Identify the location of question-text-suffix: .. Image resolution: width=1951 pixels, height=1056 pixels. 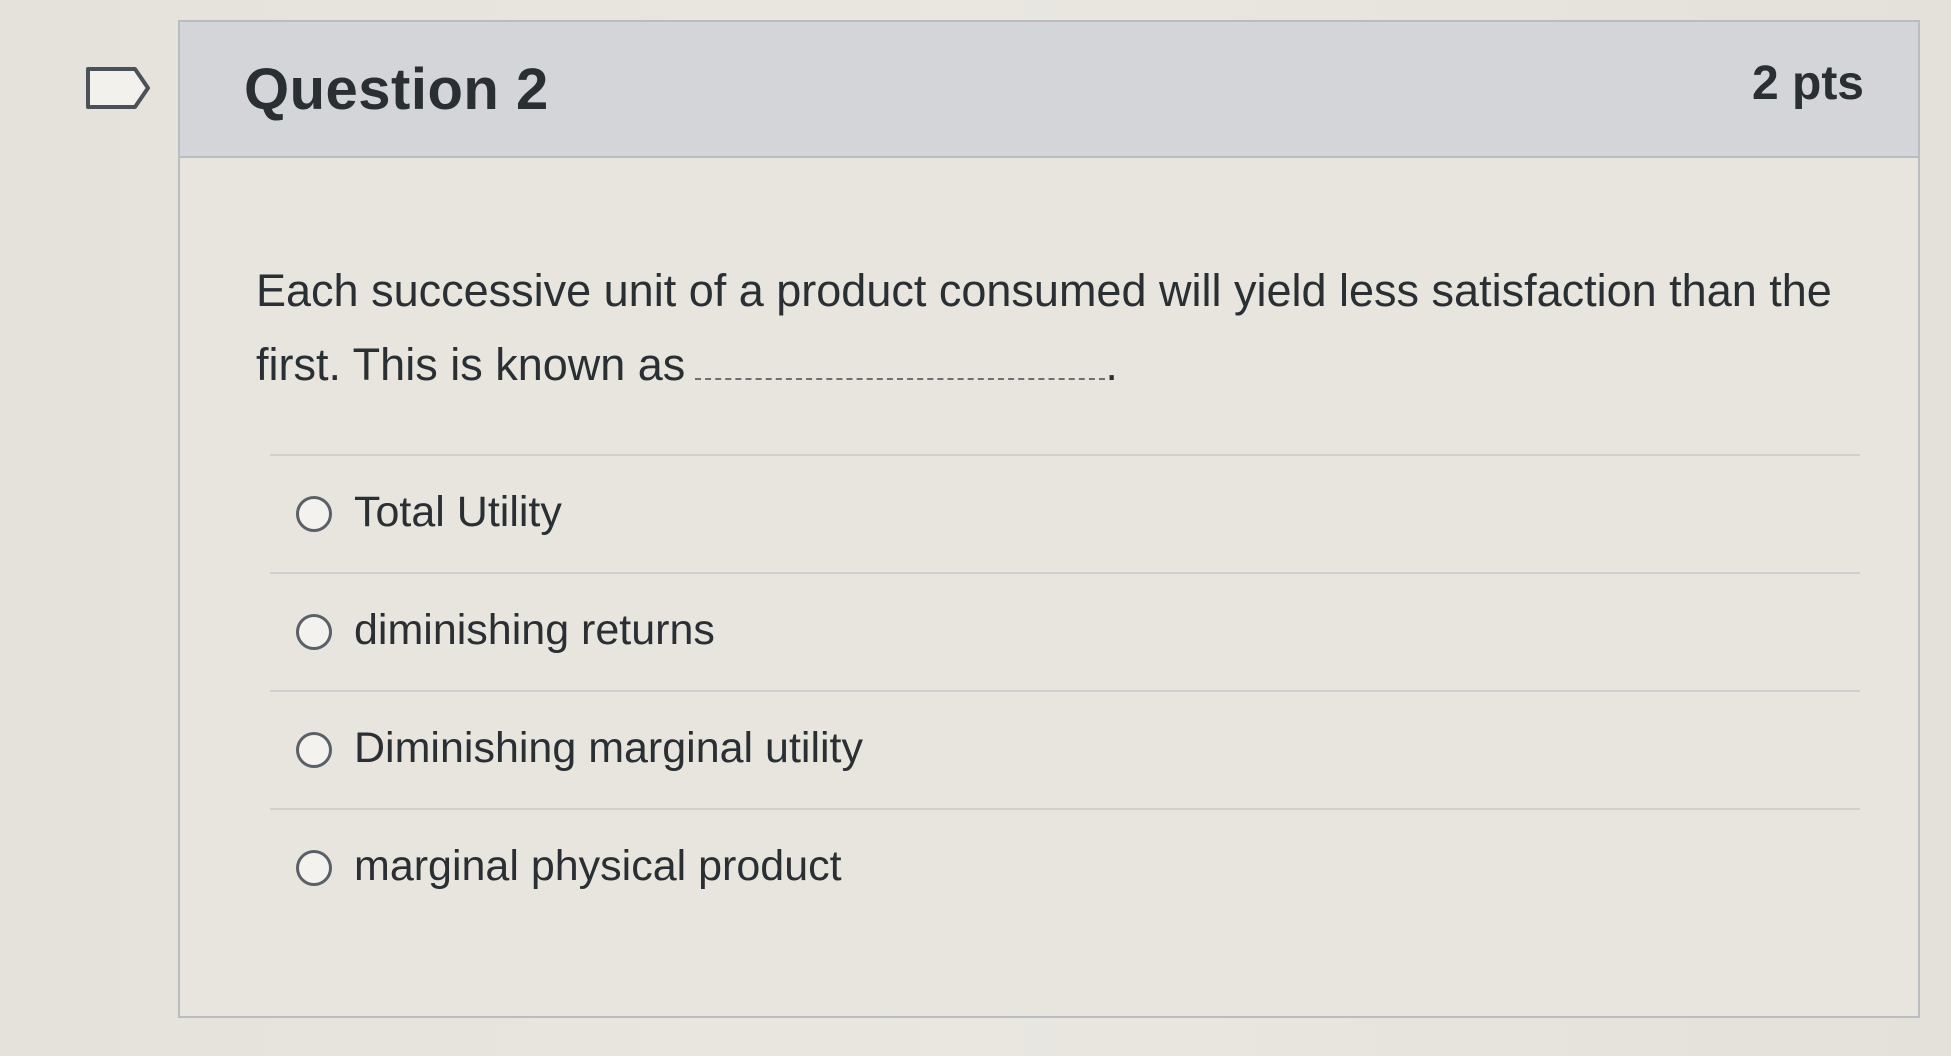
(1111, 364).